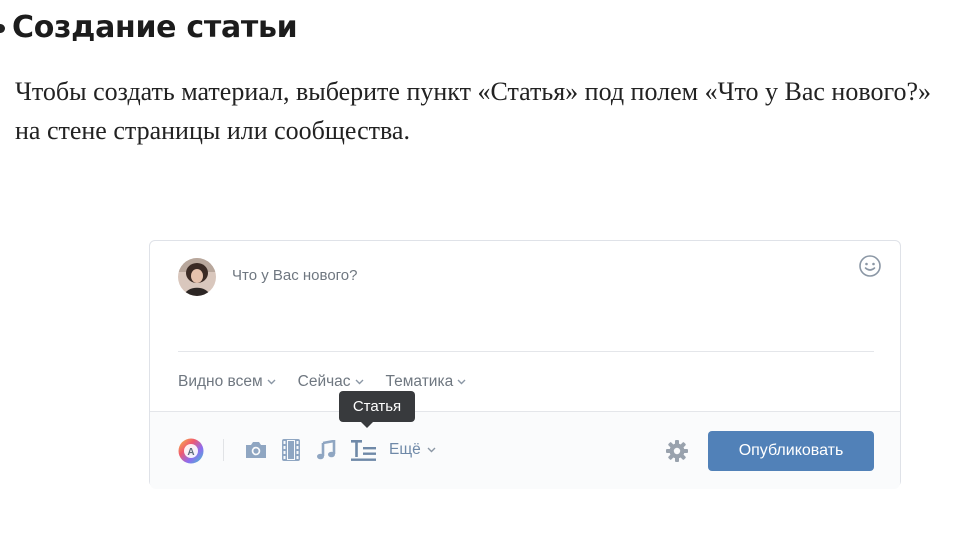  What do you see at coordinates (197, 277) in the screenshot?
I see `avatar` at bounding box center [197, 277].